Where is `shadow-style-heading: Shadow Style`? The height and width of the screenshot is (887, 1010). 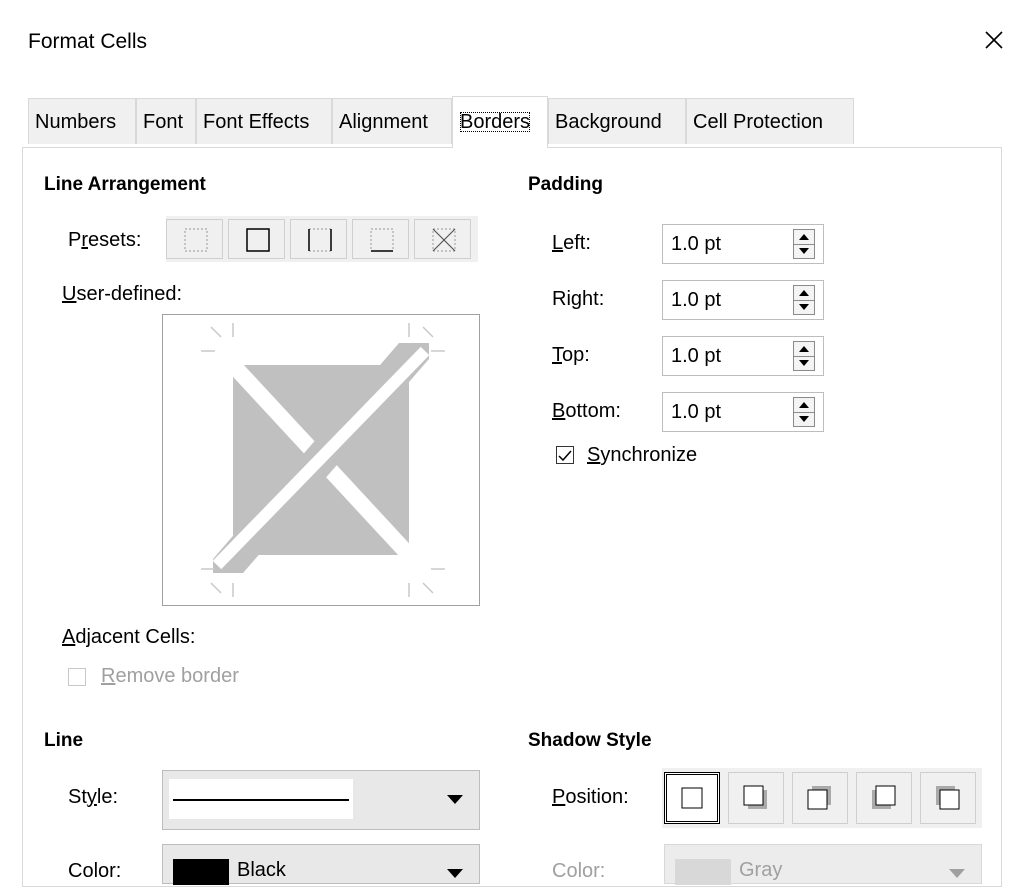
shadow-style-heading: Shadow Style is located at coordinates (590, 740).